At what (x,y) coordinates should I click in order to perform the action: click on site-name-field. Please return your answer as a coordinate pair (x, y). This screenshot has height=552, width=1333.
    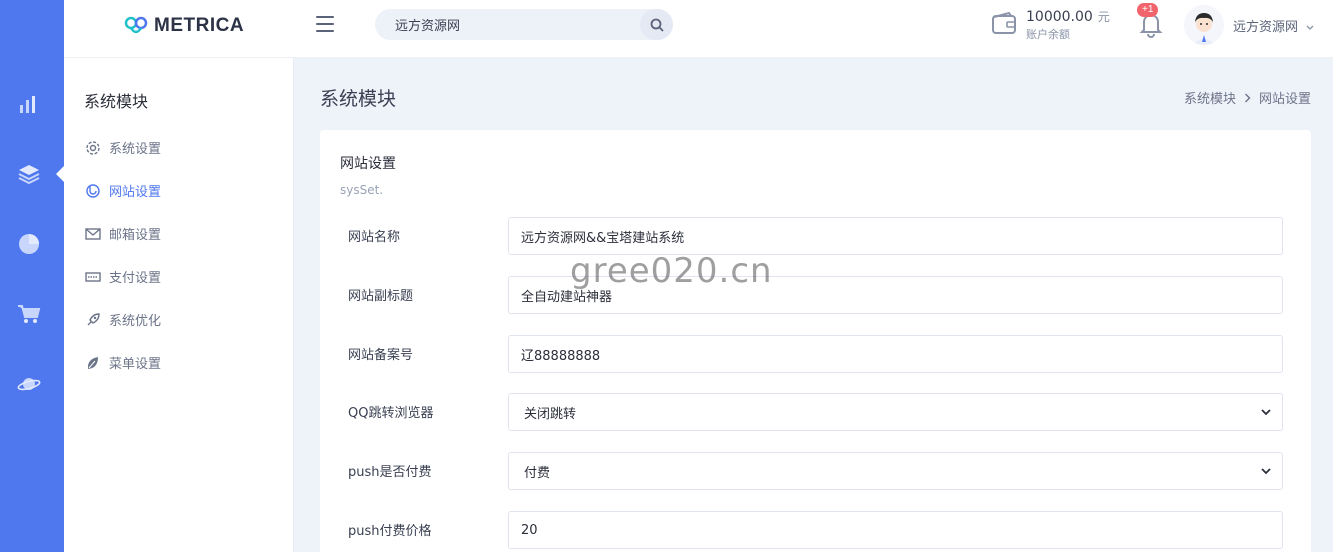
    Looking at the image, I should click on (895, 236).